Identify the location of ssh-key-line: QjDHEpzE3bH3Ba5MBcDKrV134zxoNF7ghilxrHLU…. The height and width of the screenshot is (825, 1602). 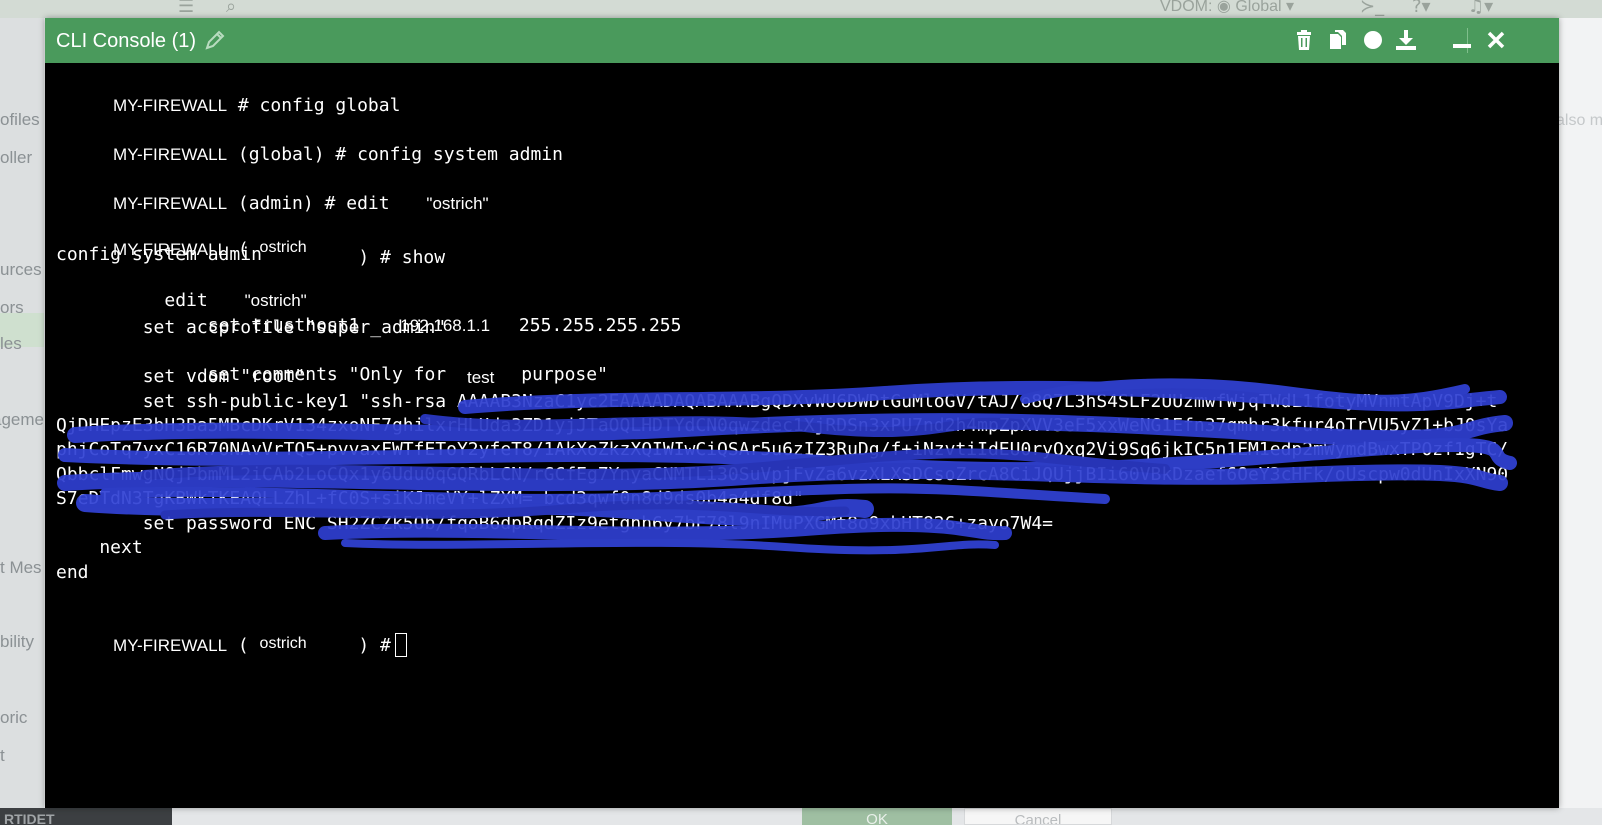
(782, 425).